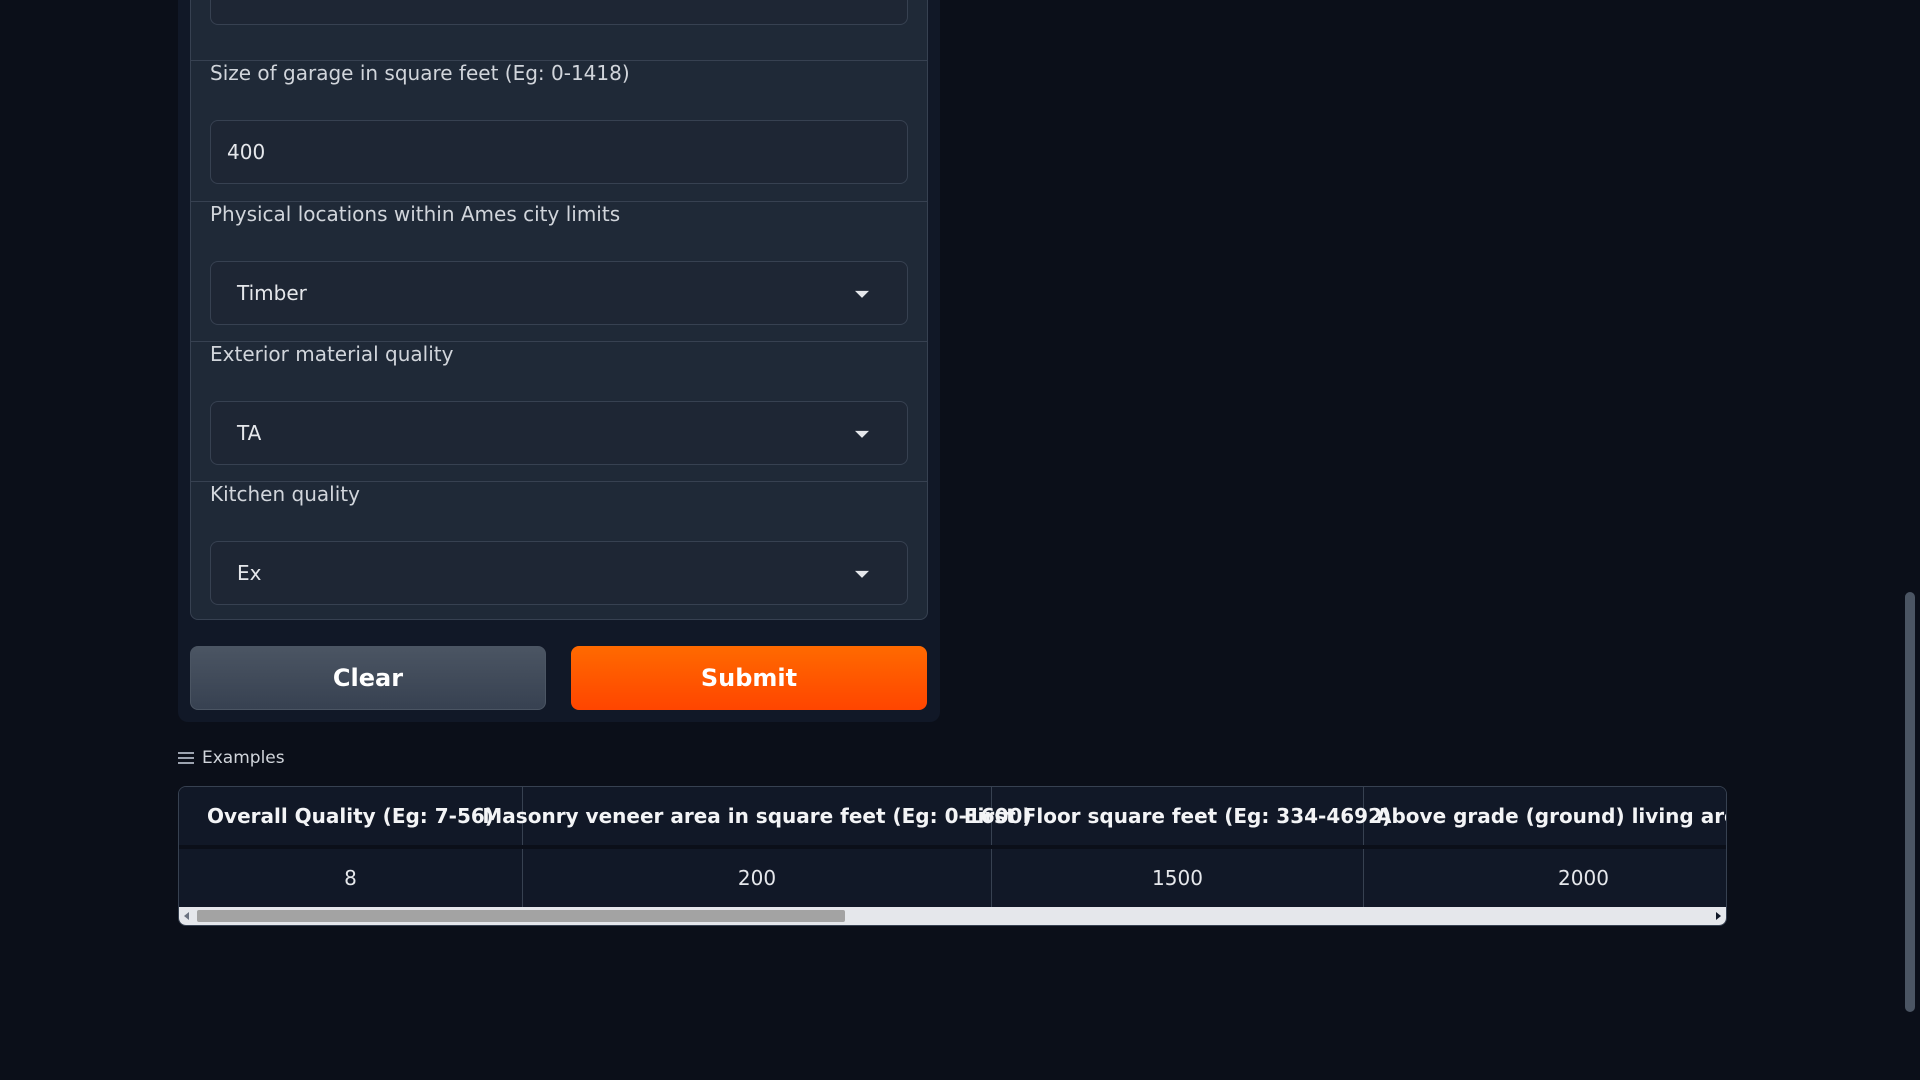 The image size is (1920, 1080). I want to click on table-cell: 200, so click(757, 878).